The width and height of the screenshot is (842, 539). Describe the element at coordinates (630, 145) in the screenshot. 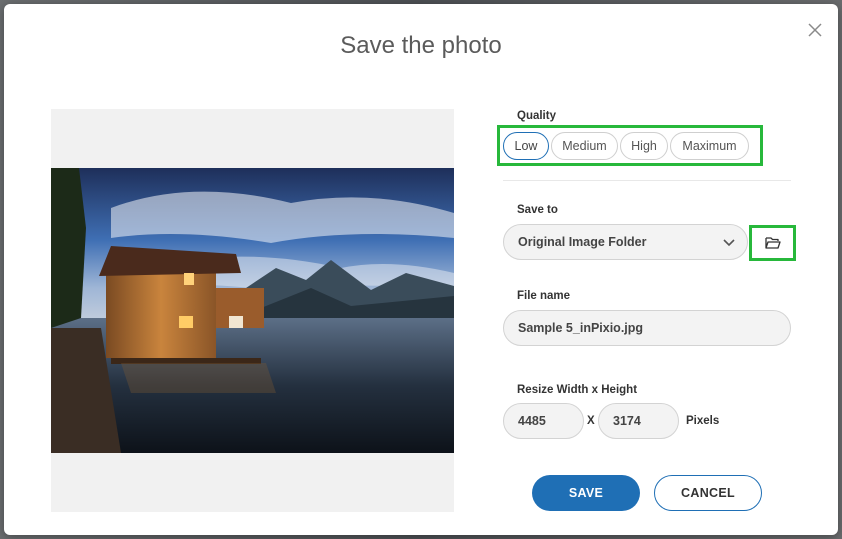

I see `quality-highlight-box` at that location.